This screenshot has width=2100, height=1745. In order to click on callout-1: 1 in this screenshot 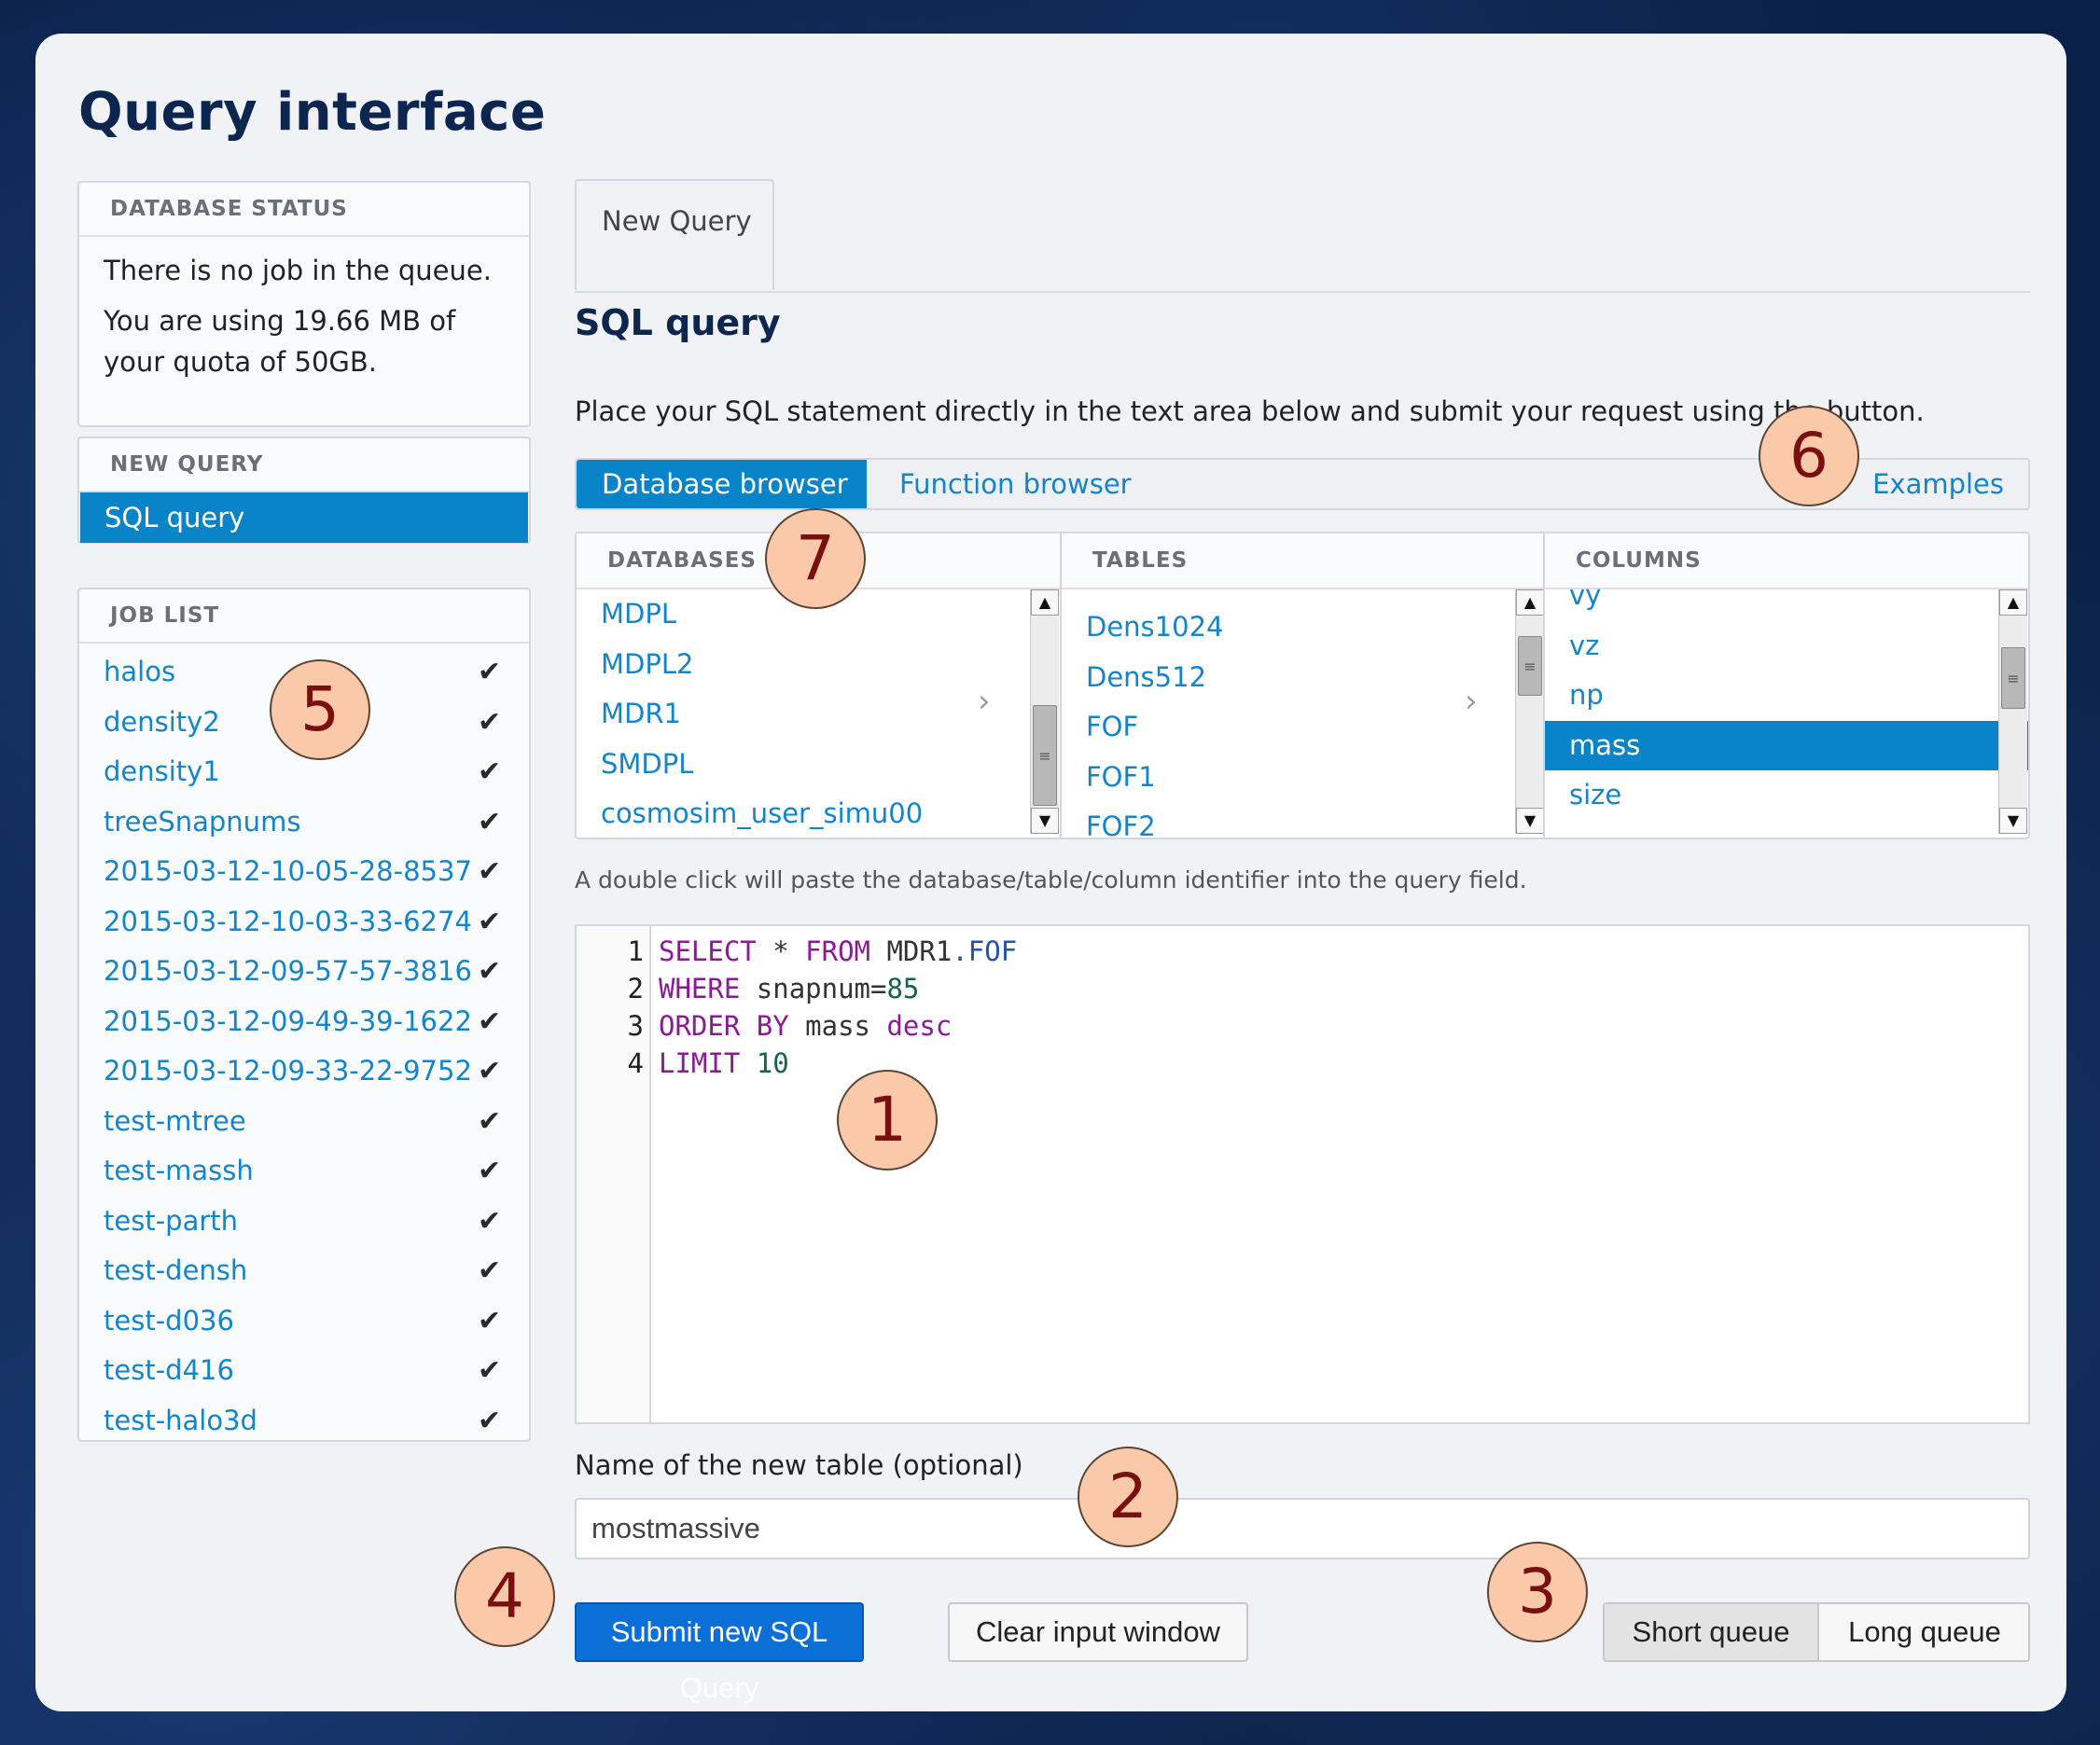, I will do `click(887, 1120)`.